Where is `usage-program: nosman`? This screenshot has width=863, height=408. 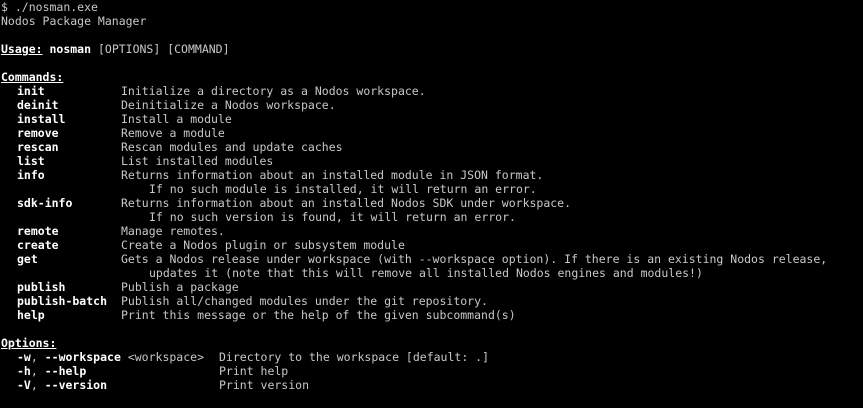 usage-program: nosman is located at coordinates (70, 49).